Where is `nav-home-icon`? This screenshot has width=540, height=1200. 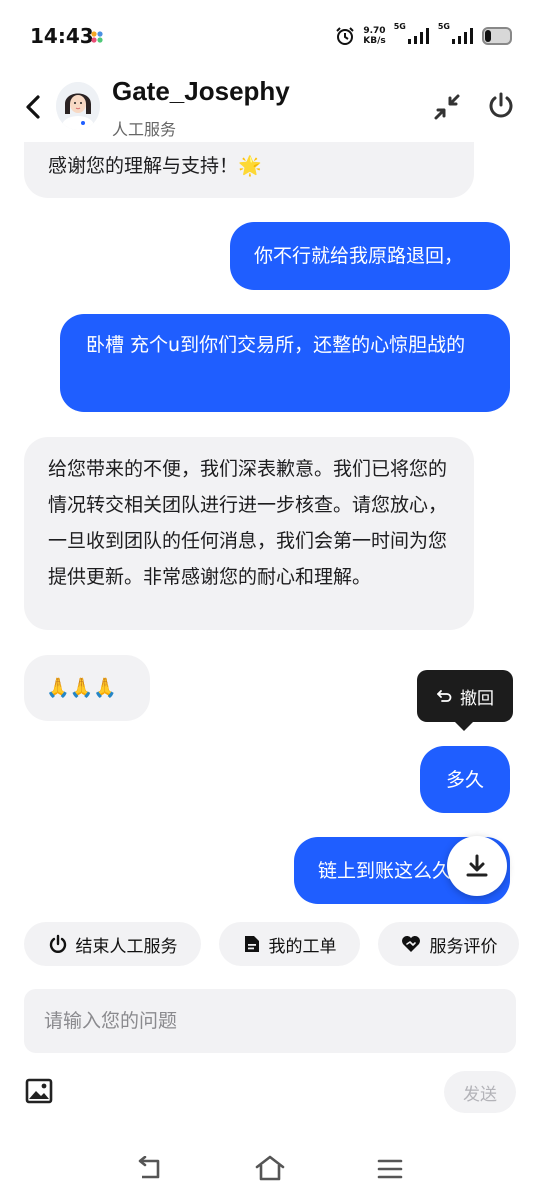
nav-home-icon is located at coordinates (270, 1168).